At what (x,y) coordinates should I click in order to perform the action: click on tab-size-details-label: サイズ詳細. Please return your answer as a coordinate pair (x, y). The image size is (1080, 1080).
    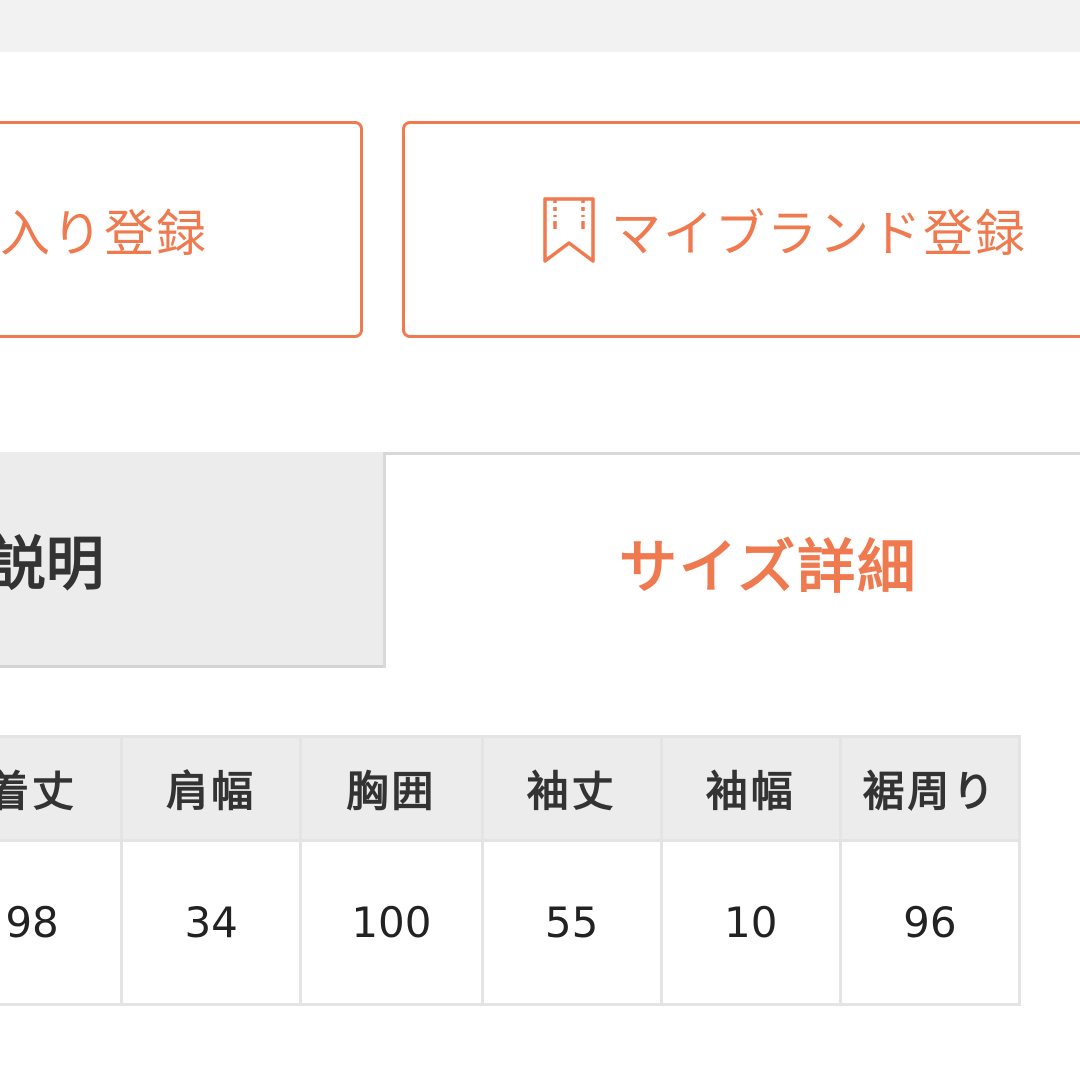
    Looking at the image, I should click on (768, 566).